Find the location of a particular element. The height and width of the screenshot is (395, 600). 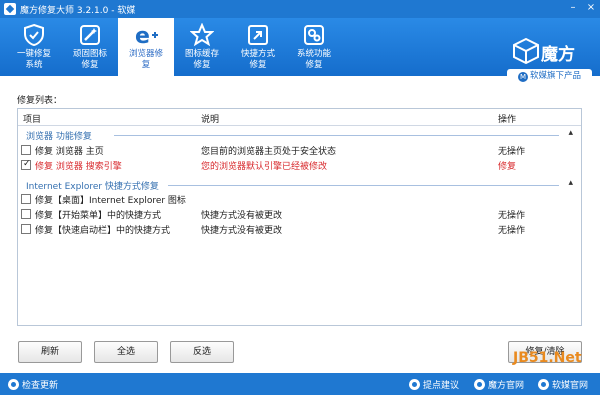

list-item: 修复【开始菜单】中的快捷方式 快捷方式没有被更改 无操作 is located at coordinates (300, 214).